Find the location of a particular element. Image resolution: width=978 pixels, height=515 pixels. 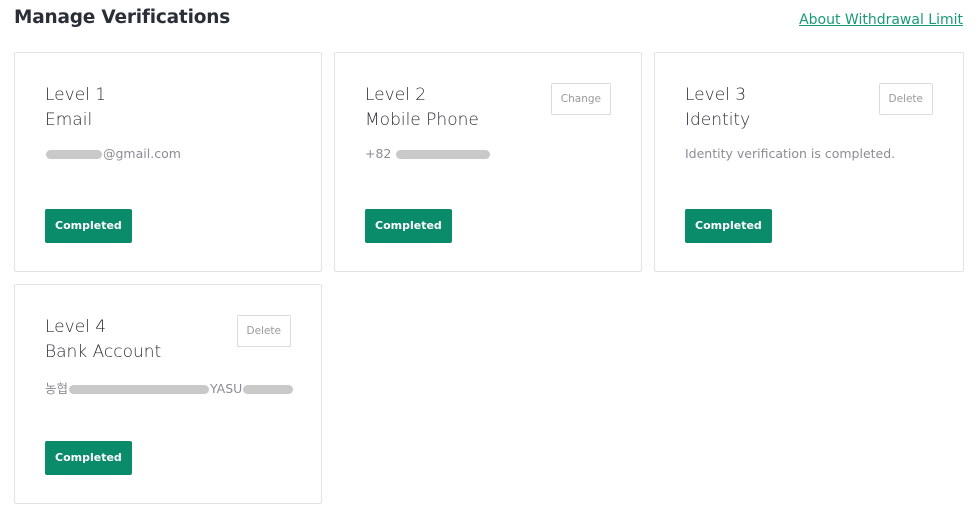

change-button: Change is located at coordinates (580, 99).